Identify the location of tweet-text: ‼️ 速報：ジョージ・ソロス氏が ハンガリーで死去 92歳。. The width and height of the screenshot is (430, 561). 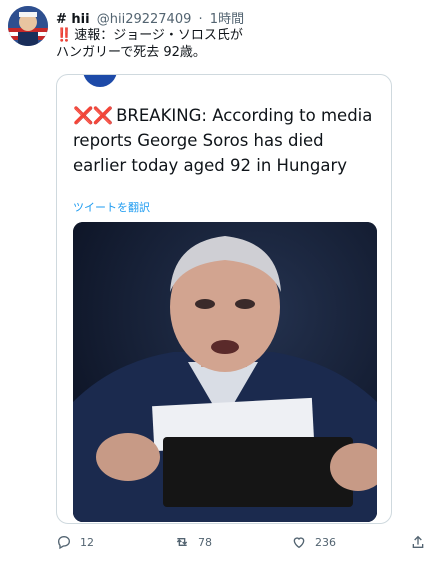
(236, 44).